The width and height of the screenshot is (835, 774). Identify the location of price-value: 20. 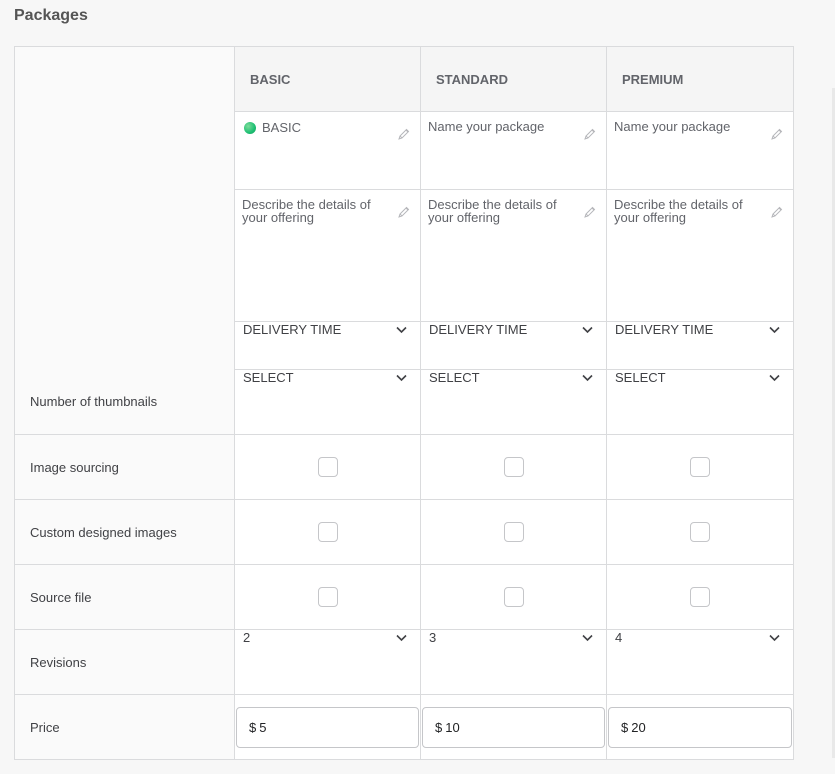
(638, 727).